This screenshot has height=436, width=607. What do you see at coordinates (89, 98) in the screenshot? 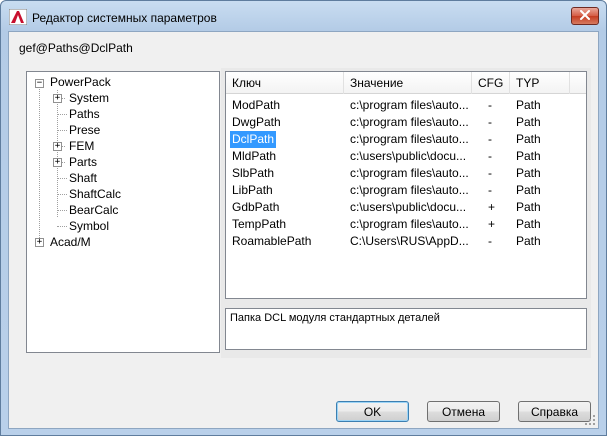
I see `tree-item-system: System` at bounding box center [89, 98].